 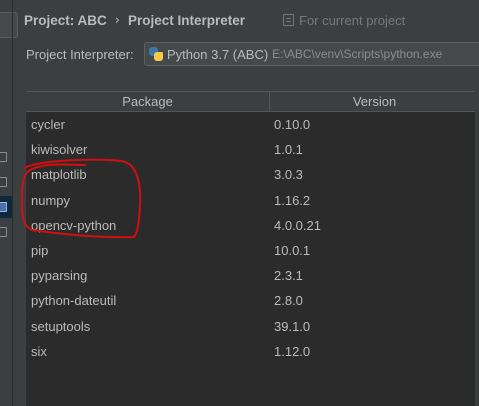 What do you see at coordinates (357, 54) in the screenshot?
I see `interpreter-path: E:\ABC\venv\Scripts\python.exe` at bounding box center [357, 54].